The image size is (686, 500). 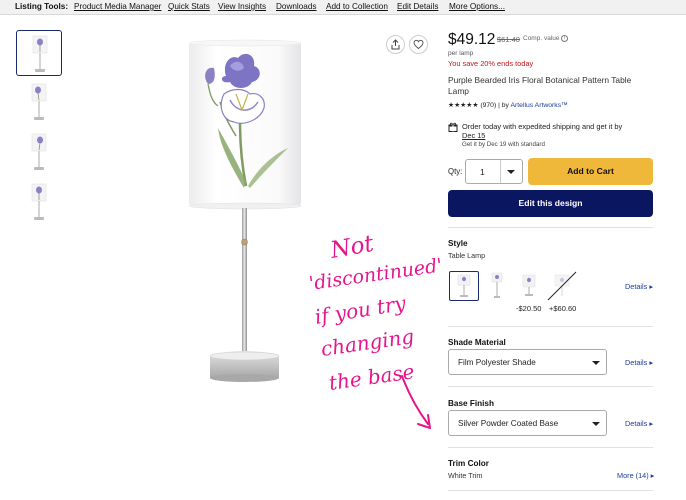 I want to click on comp-value-label: Comp. value, so click(x=541, y=38).